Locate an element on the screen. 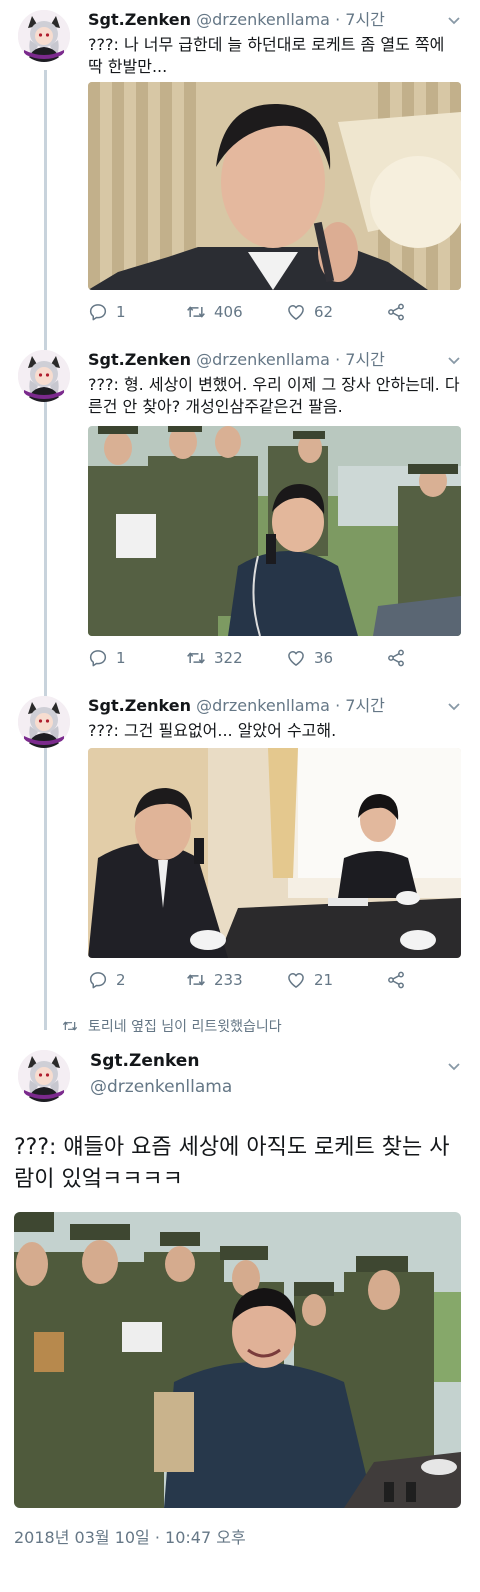 The width and height of the screenshot is (480, 1592). tweet-text: ???: 그건 필요없어... 알았어 수고해. is located at coordinates (212, 730).